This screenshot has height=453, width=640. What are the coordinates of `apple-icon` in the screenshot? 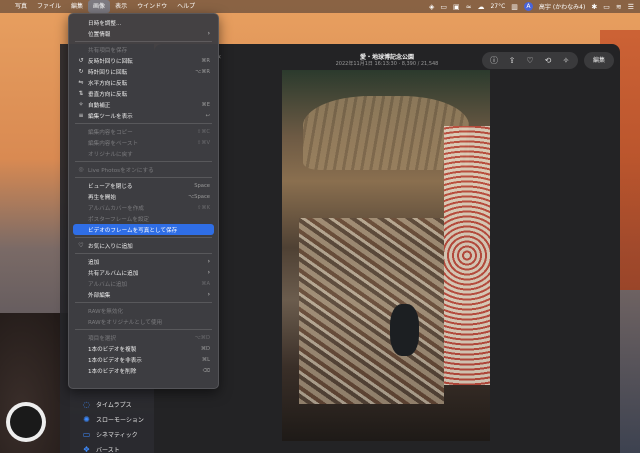 It's located at (5, 6).